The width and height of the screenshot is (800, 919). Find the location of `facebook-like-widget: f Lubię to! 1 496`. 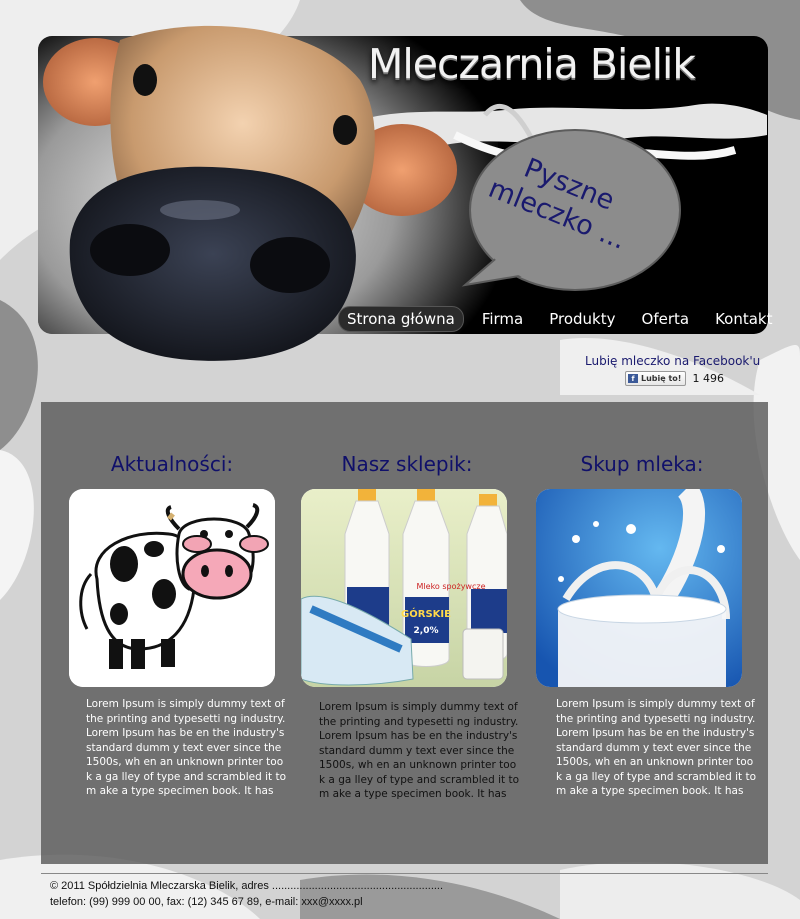

facebook-like-widget: f Lubię to! 1 496 is located at coordinates (674, 378).